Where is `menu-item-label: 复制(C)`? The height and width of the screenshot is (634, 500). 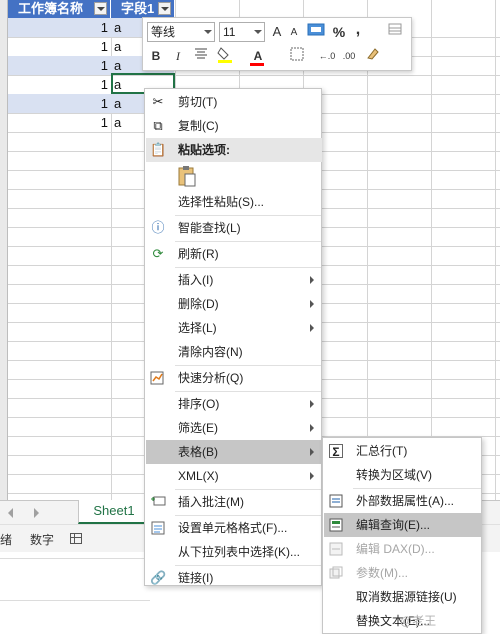
menu-item-label: 复制(C) is located at coordinates (198, 126).